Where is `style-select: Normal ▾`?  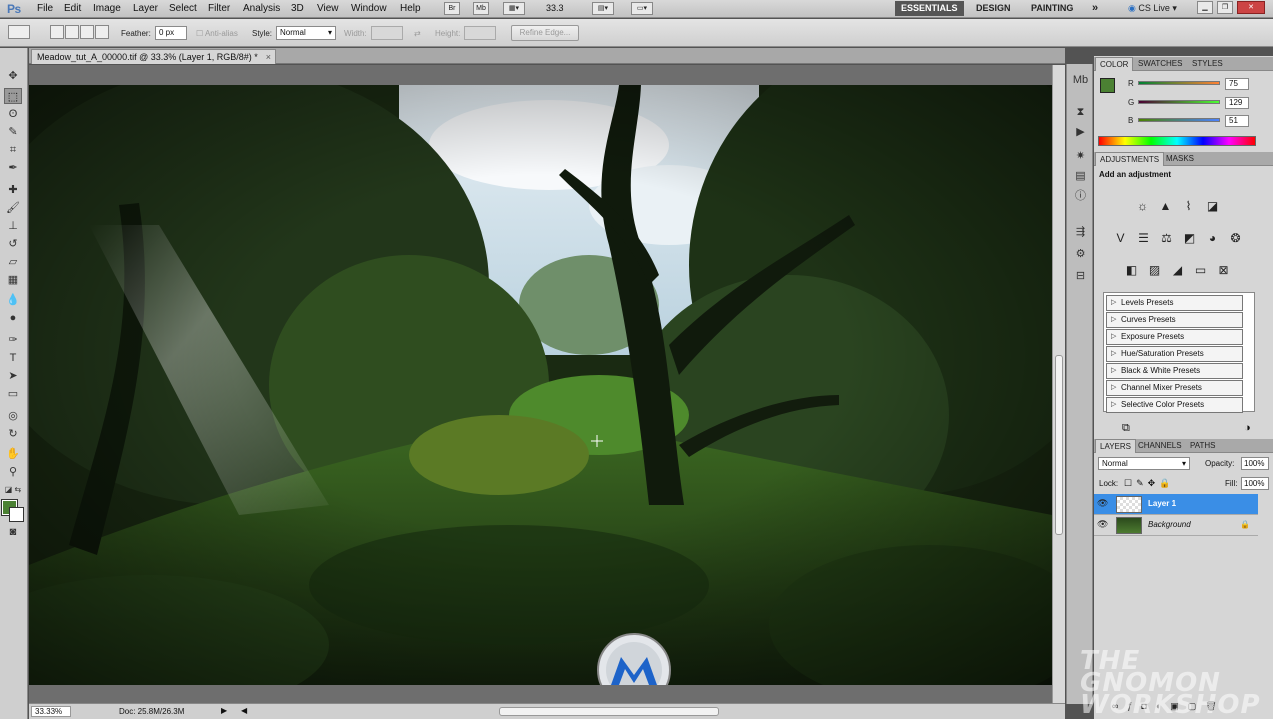 style-select: Normal ▾ is located at coordinates (306, 33).